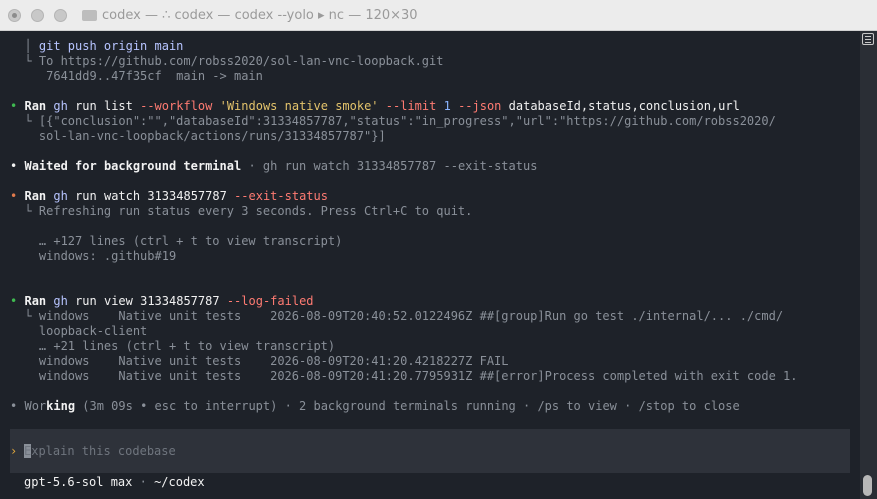 Image resolution: width=877 pixels, height=499 pixels. What do you see at coordinates (100, 451) in the screenshot?
I see `composer-placeholder: Explain this codebase` at bounding box center [100, 451].